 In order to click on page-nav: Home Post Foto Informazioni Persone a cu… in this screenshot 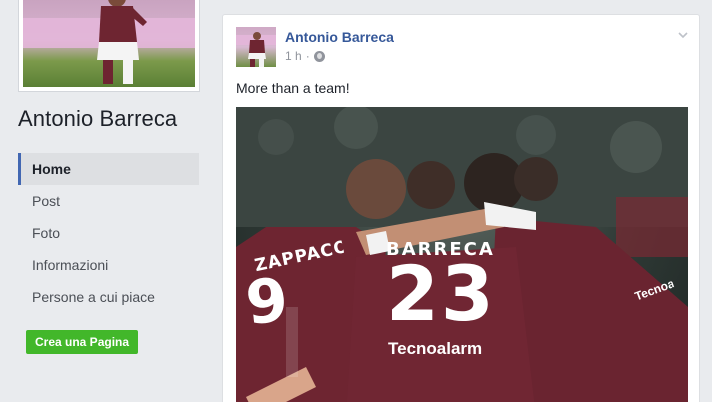, I will do `click(108, 233)`.